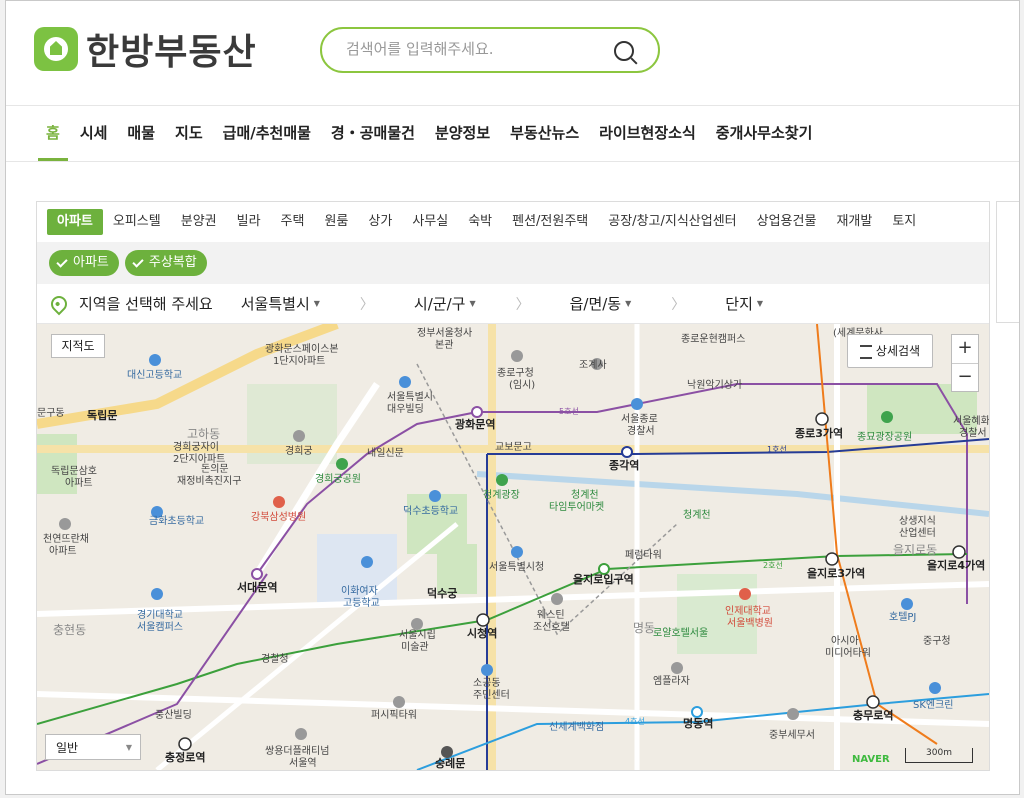 The width and height of the screenshot is (1024, 798). What do you see at coordinates (267, 133) in the screenshot?
I see `nav-urgent-sale: 급매/추천매물` at bounding box center [267, 133].